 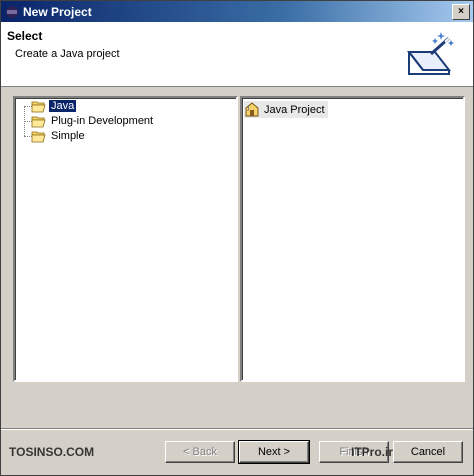 I want to click on title-bar: New Project ×, so click(x=237, y=11).